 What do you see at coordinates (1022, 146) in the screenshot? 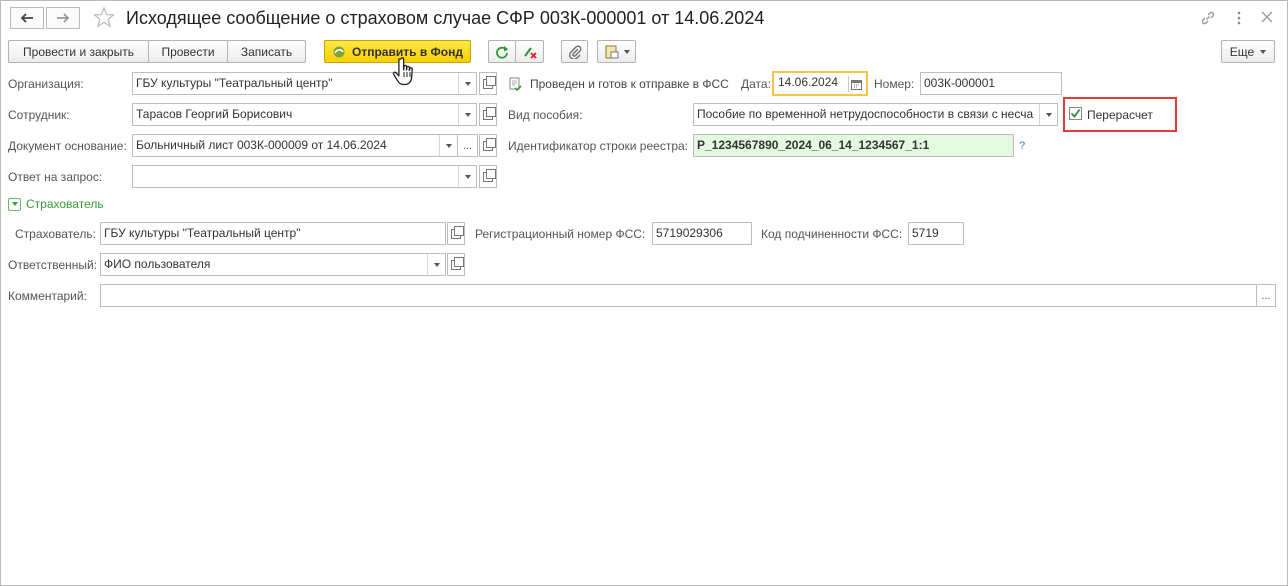
I see `help-link: ?` at bounding box center [1022, 146].